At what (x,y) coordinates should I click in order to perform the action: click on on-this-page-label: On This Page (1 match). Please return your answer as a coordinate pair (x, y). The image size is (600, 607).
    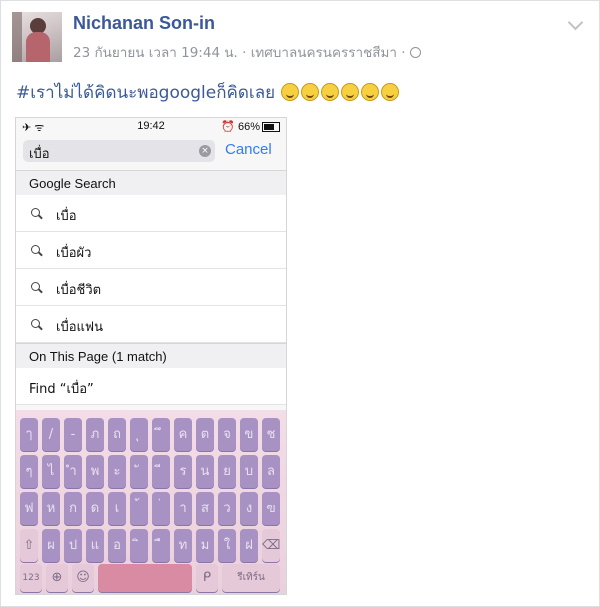
    Looking at the image, I should click on (98, 356).